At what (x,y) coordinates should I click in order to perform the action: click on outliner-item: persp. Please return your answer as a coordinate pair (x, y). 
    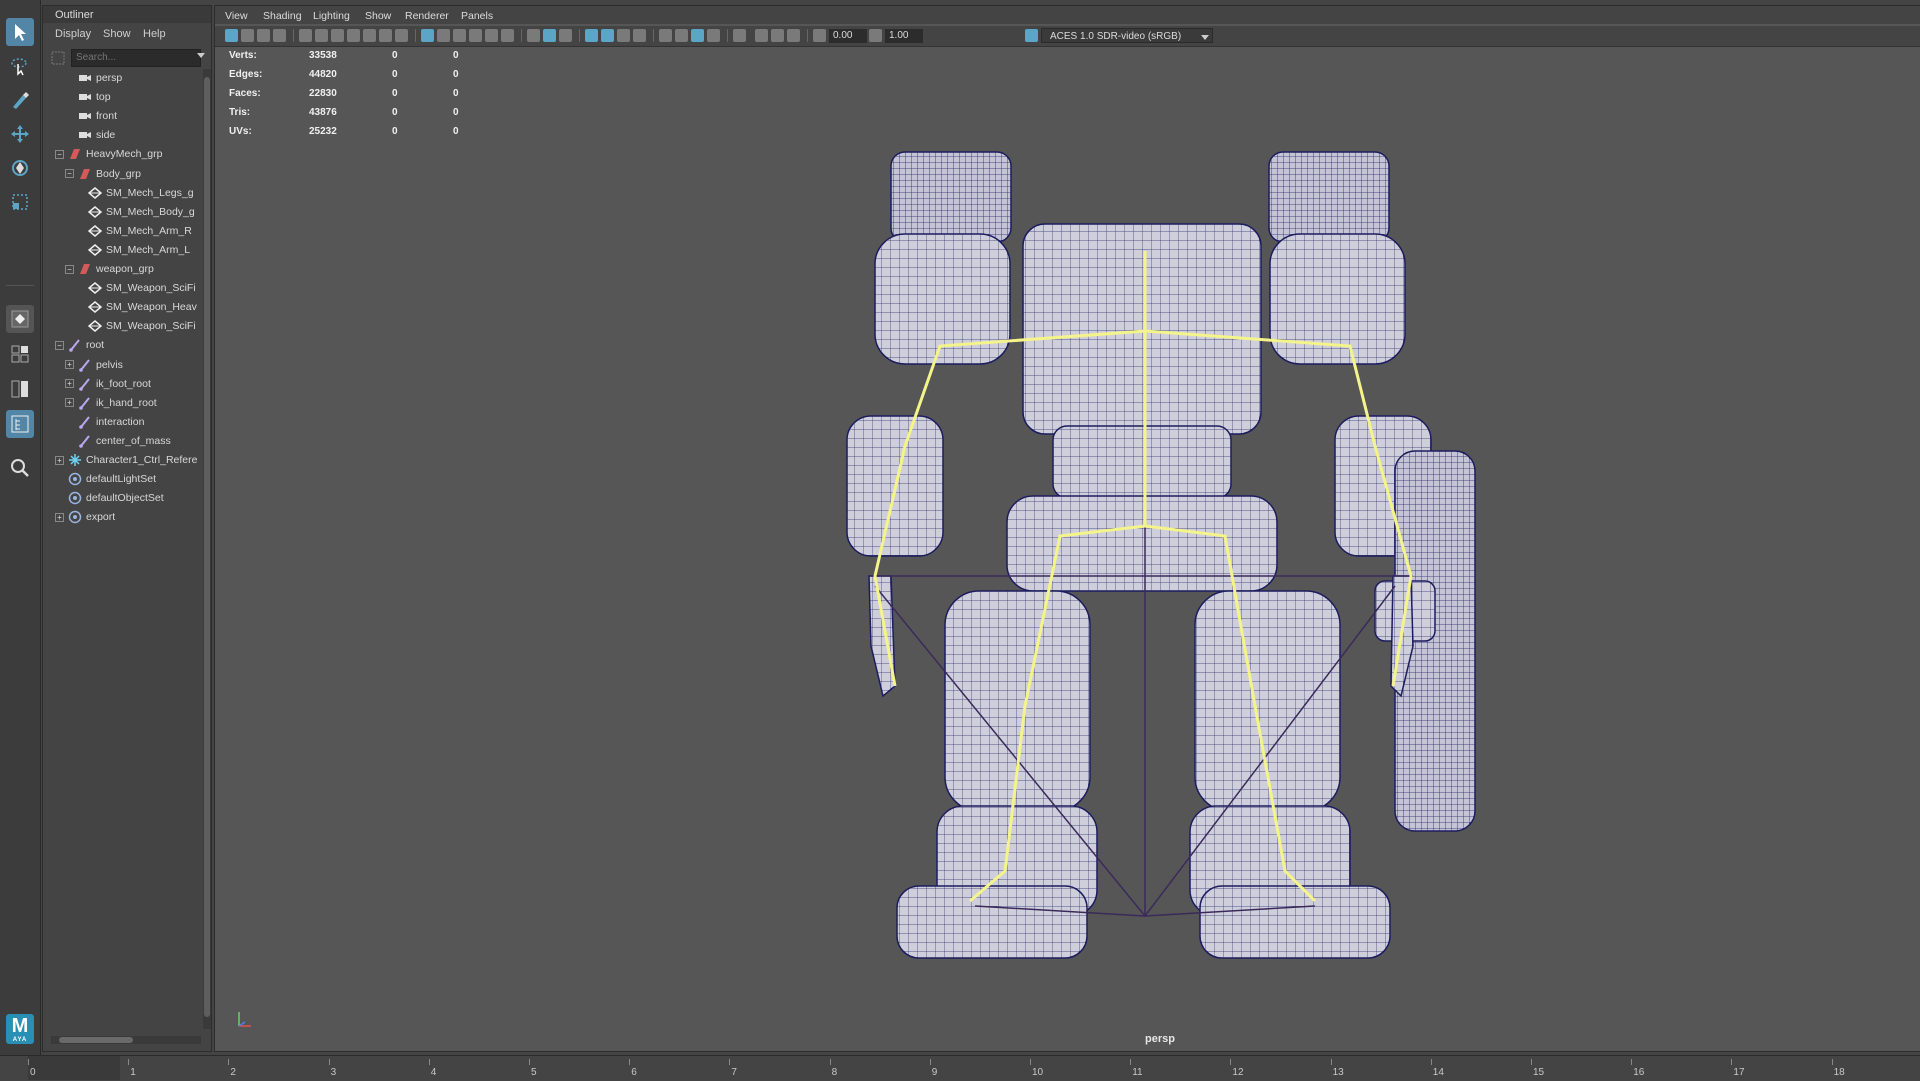
    Looking at the image, I should click on (93, 78).